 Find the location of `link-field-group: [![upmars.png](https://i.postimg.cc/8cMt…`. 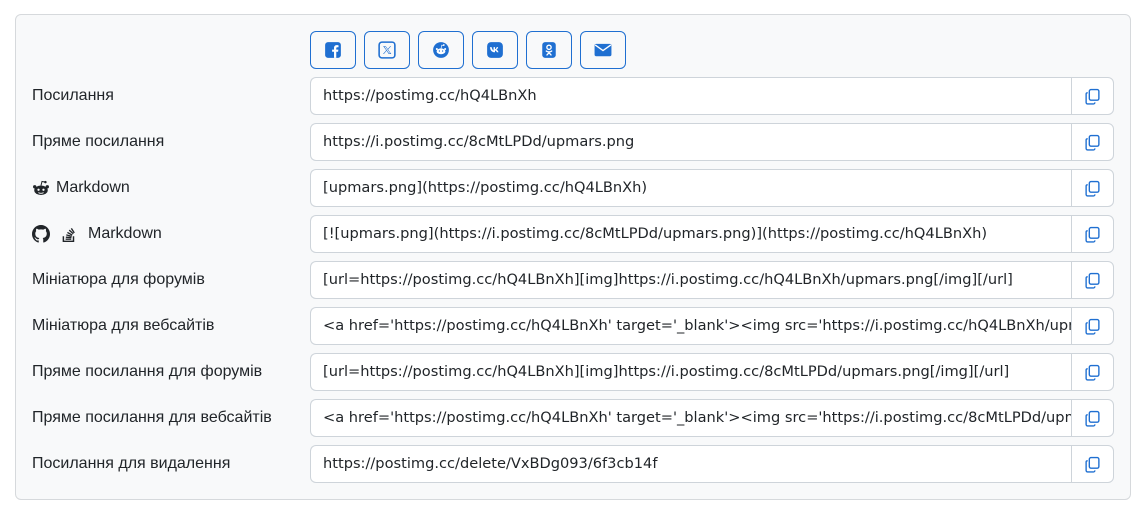

link-field-group: [![upmars.png](https://i.postimg.cc/8cMt… is located at coordinates (712, 234).